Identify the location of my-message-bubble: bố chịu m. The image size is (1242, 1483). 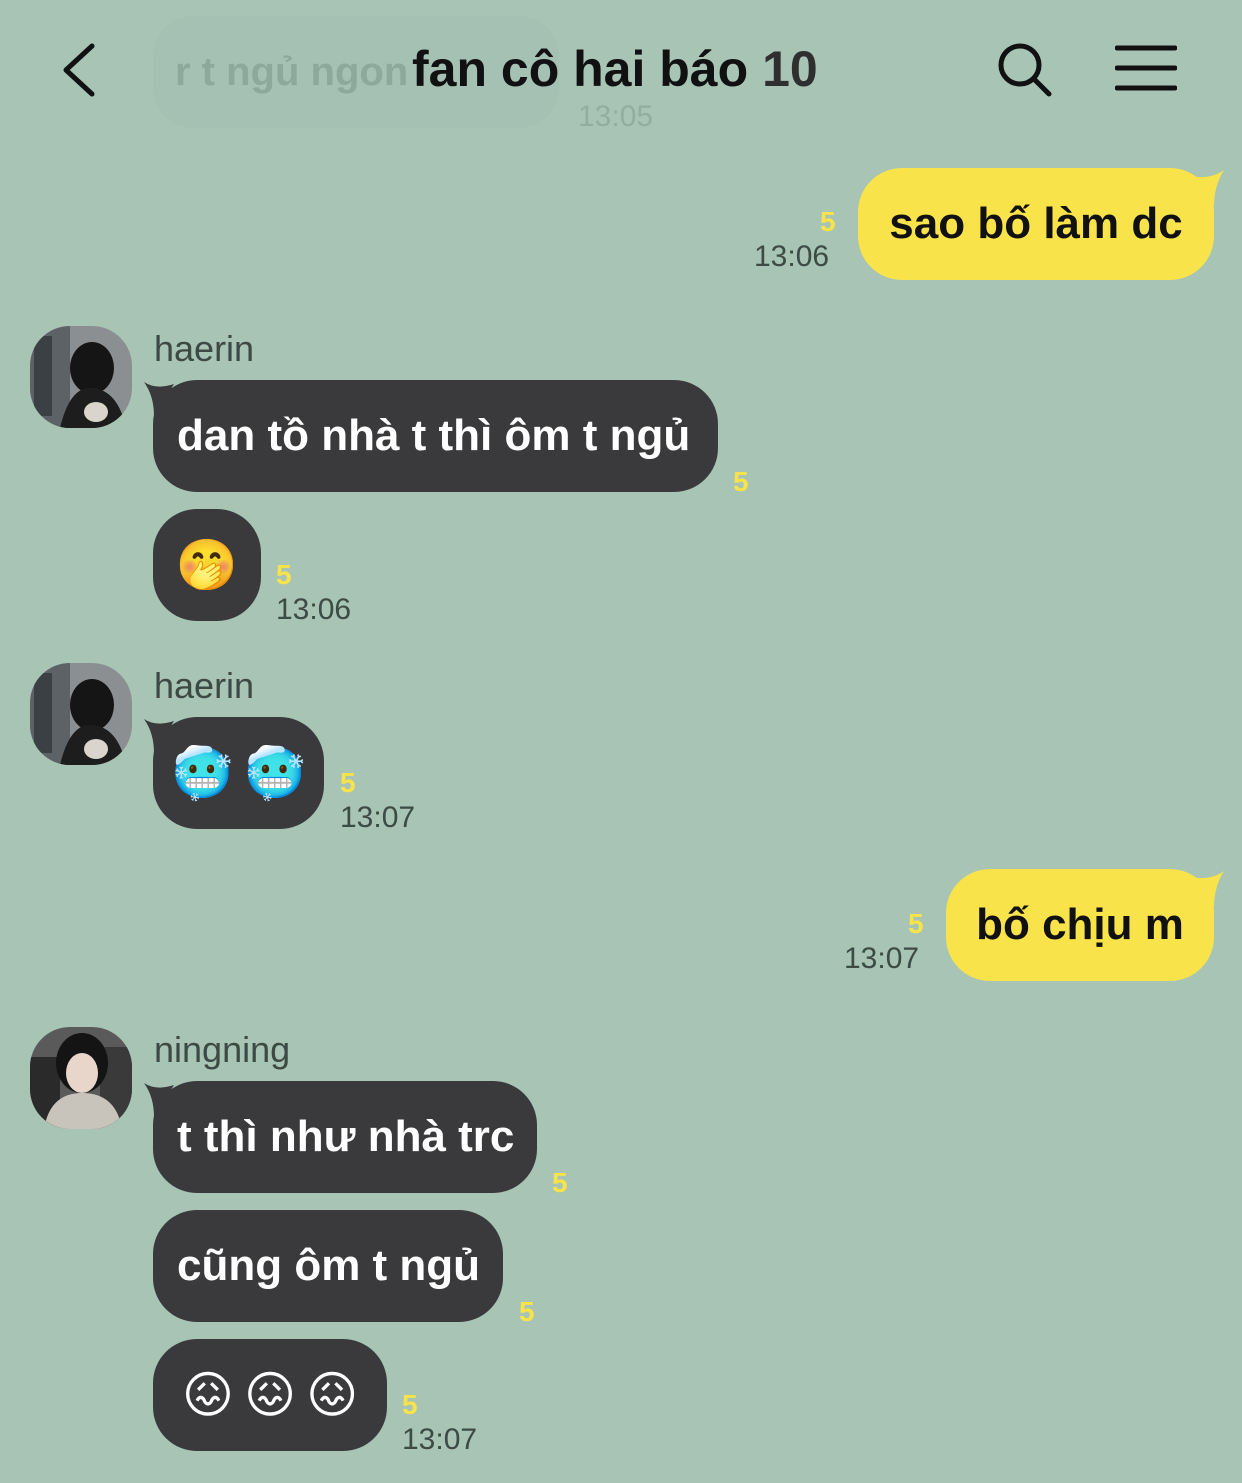
(1080, 925).